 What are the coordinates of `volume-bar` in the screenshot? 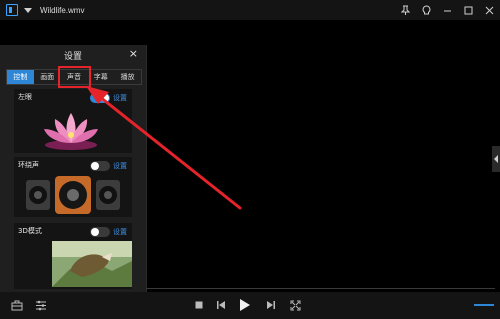 It's located at (484, 305).